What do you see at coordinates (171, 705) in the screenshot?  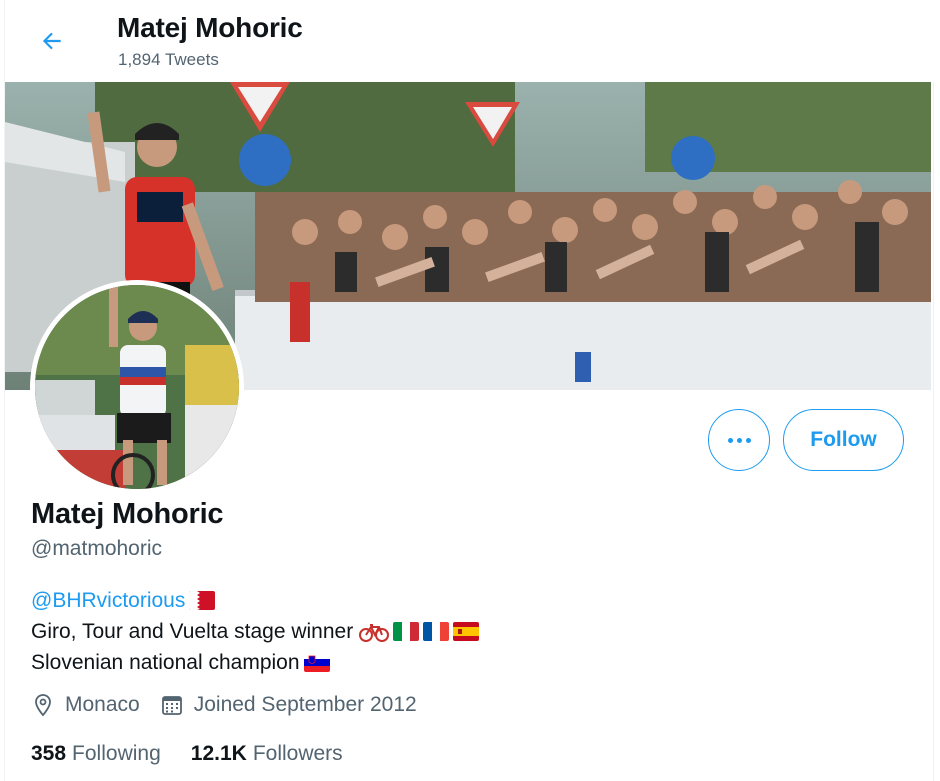 I see `calendar-icon` at bounding box center [171, 705].